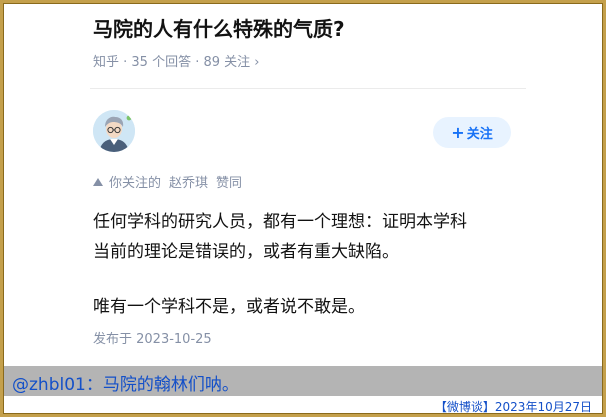 The height and width of the screenshot is (417, 606). Describe the element at coordinates (458, 132) in the screenshot. I see `plus-icon: +` at that location.